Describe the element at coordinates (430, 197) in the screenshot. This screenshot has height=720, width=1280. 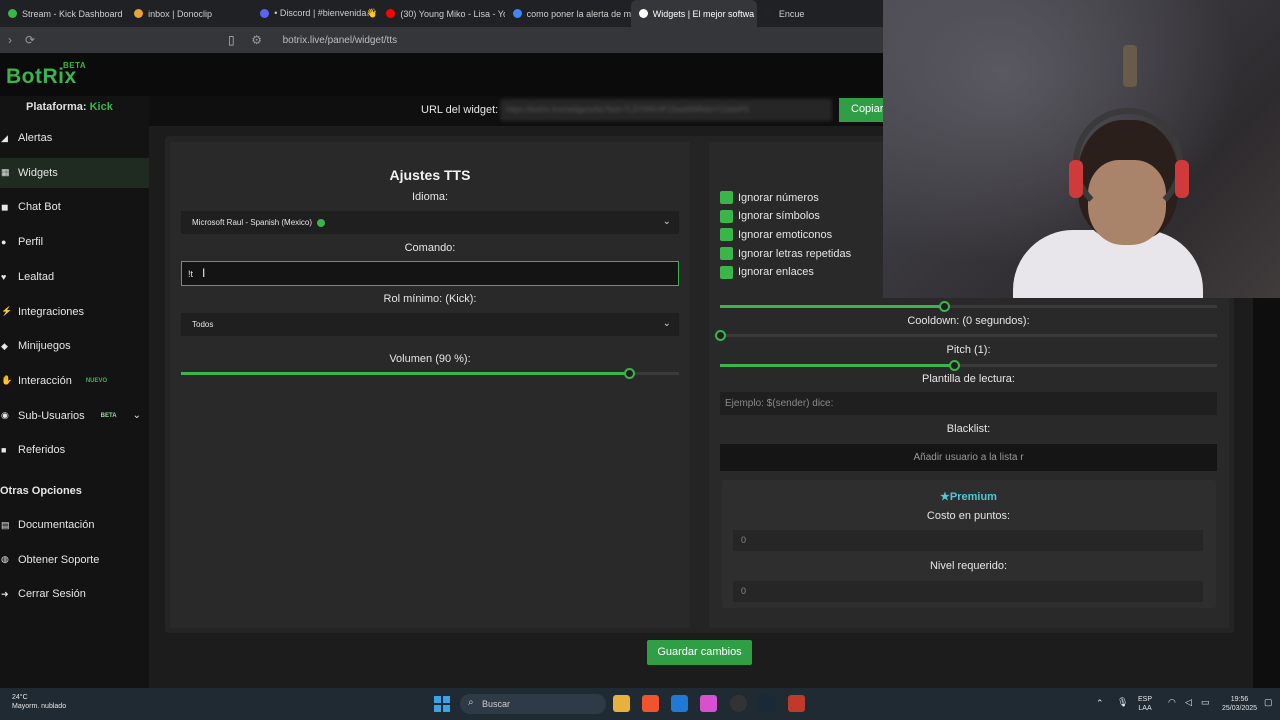
I see `language-label: Idioma:` at that location.